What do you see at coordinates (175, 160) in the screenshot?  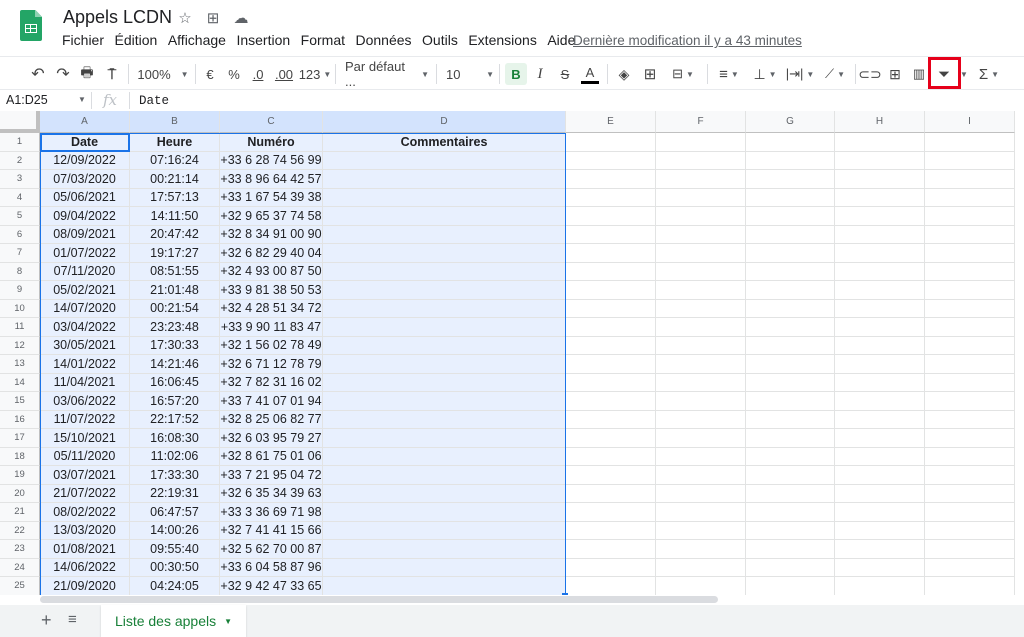 I see `table-cell: 07:16:24` at bounding box center [175, 160].